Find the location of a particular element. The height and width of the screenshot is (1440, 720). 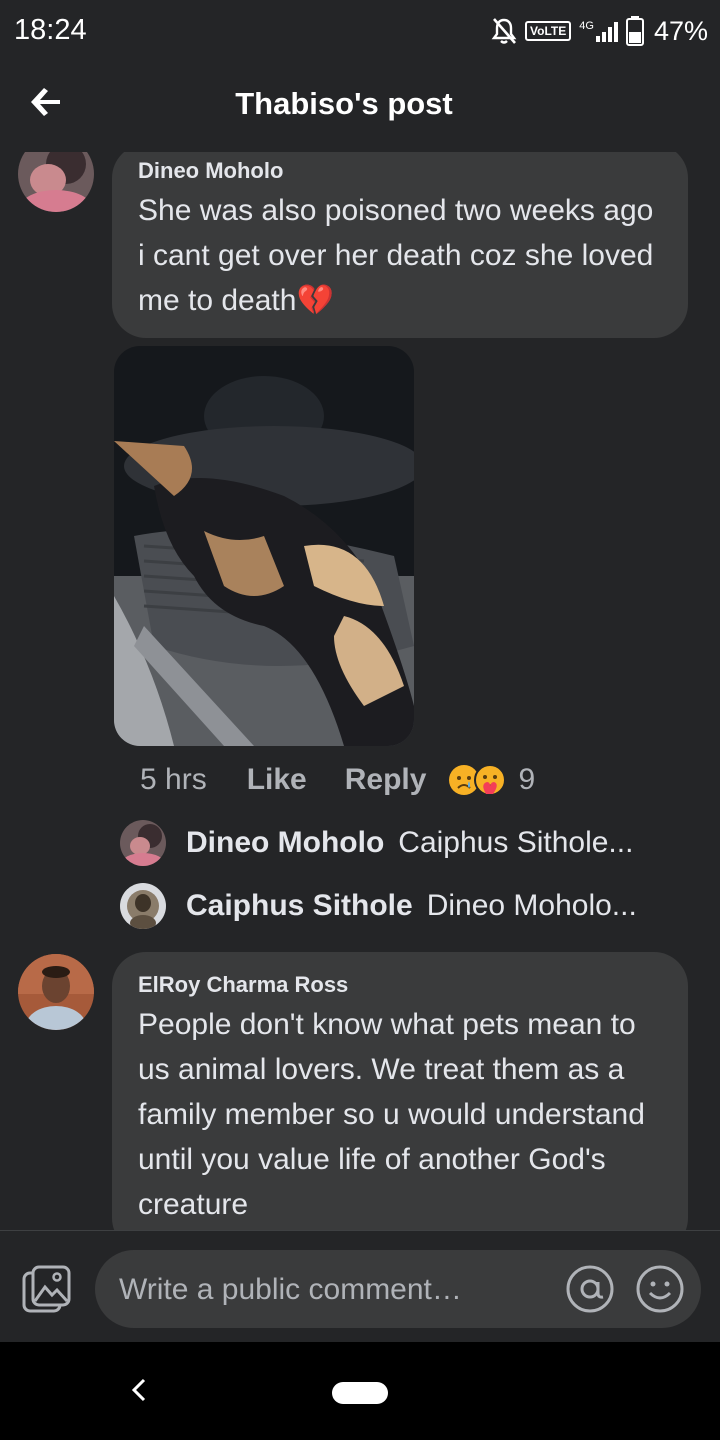

comment-composer is located at coordinates (360, 1286).